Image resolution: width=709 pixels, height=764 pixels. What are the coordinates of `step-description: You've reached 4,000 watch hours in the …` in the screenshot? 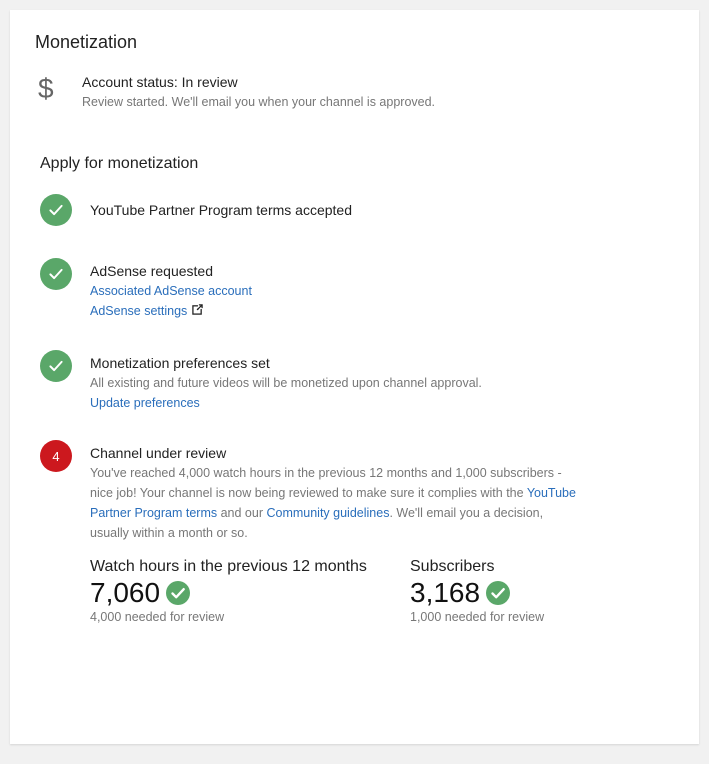 It's located at (333, 503).